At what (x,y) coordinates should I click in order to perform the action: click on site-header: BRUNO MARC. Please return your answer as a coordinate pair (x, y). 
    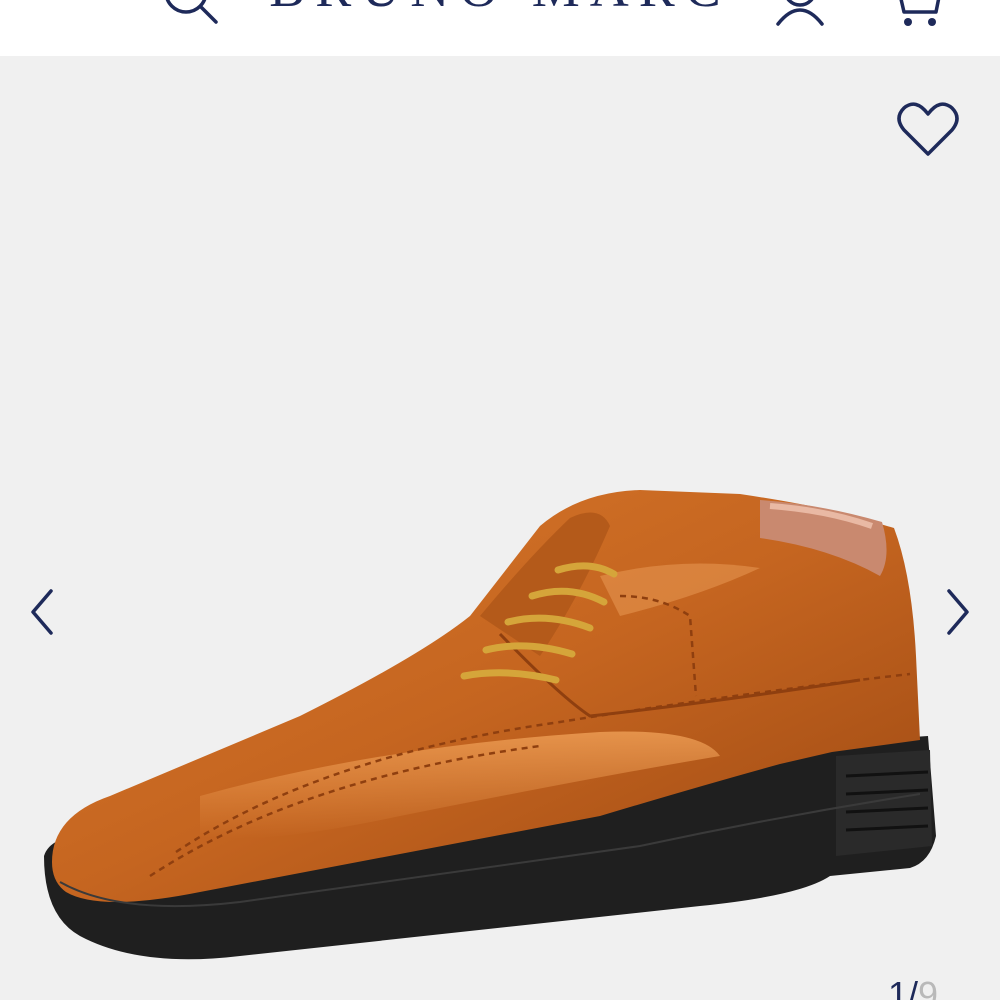
    Looking at the image, I should click on (500, 28).